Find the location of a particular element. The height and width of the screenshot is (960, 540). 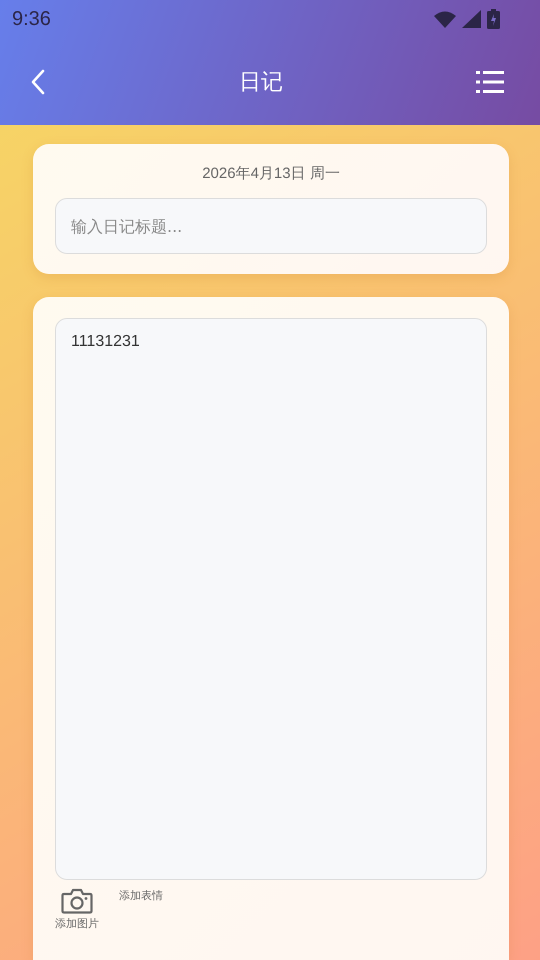

status-time: 9:36 is located at coordinates (31, 19).